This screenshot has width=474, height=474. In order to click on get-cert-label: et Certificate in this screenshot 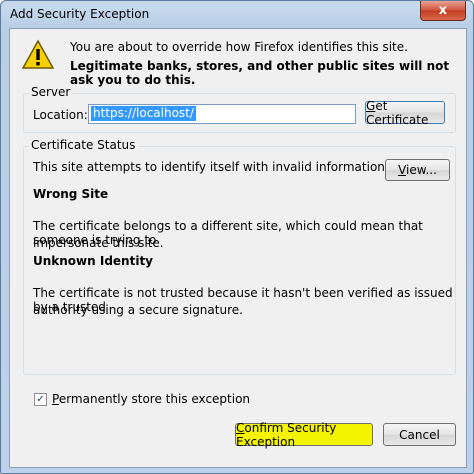, I will do `click(397, 112)`.